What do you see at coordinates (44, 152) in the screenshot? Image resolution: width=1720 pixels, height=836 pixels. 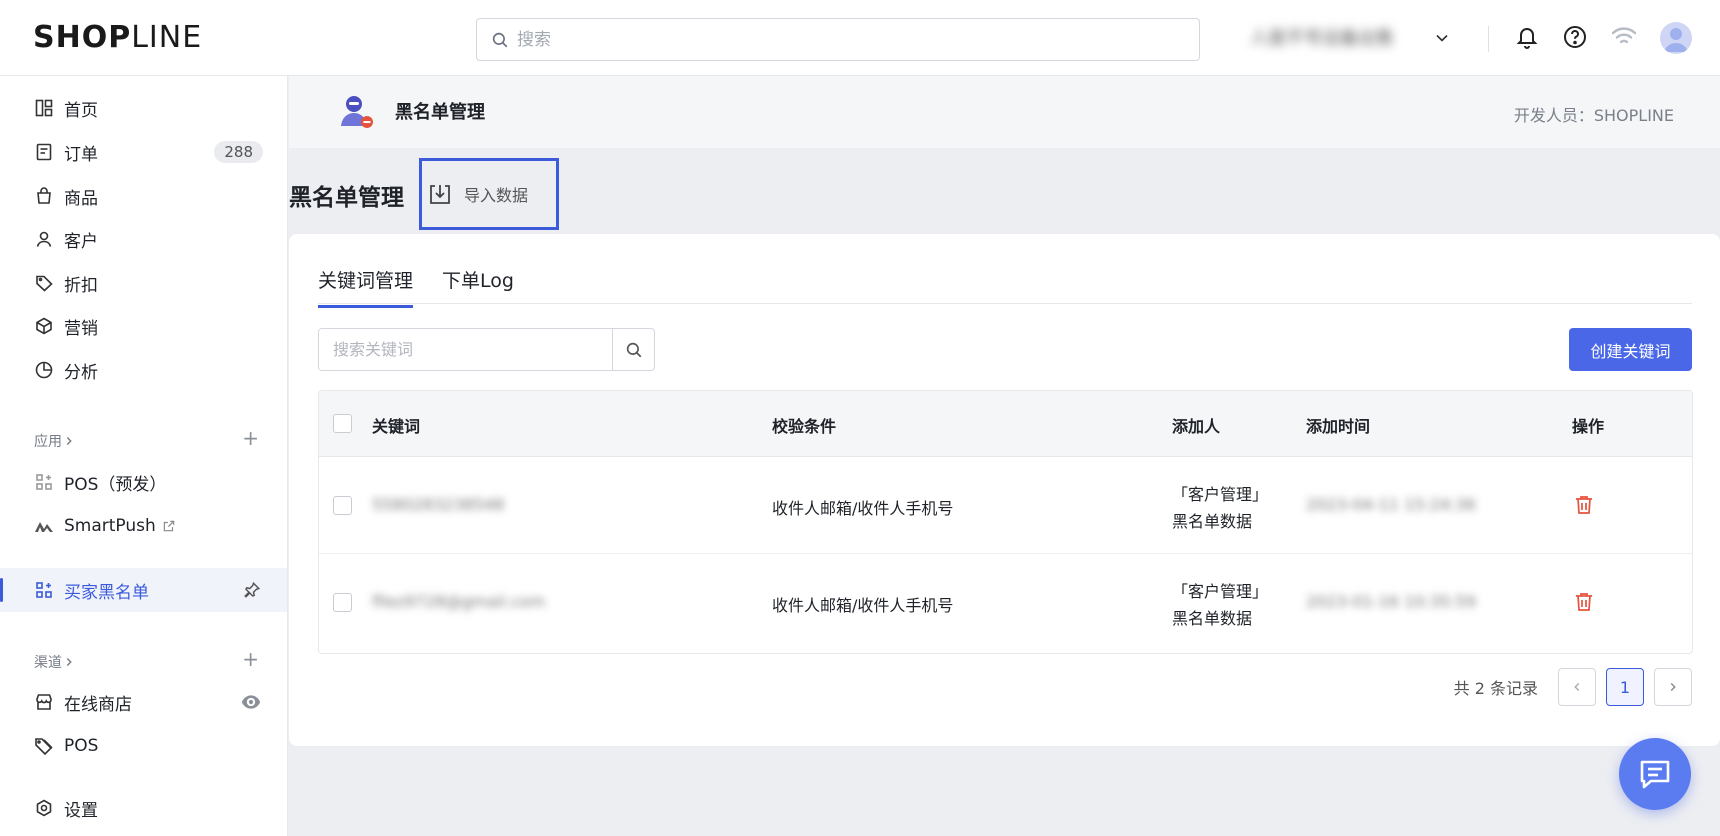 I see `orders-icon` at bounding box center [44, 152].